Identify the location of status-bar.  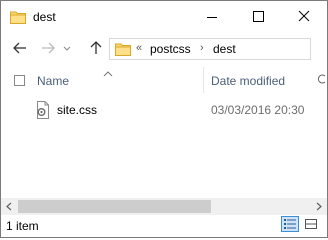
(164, 226).